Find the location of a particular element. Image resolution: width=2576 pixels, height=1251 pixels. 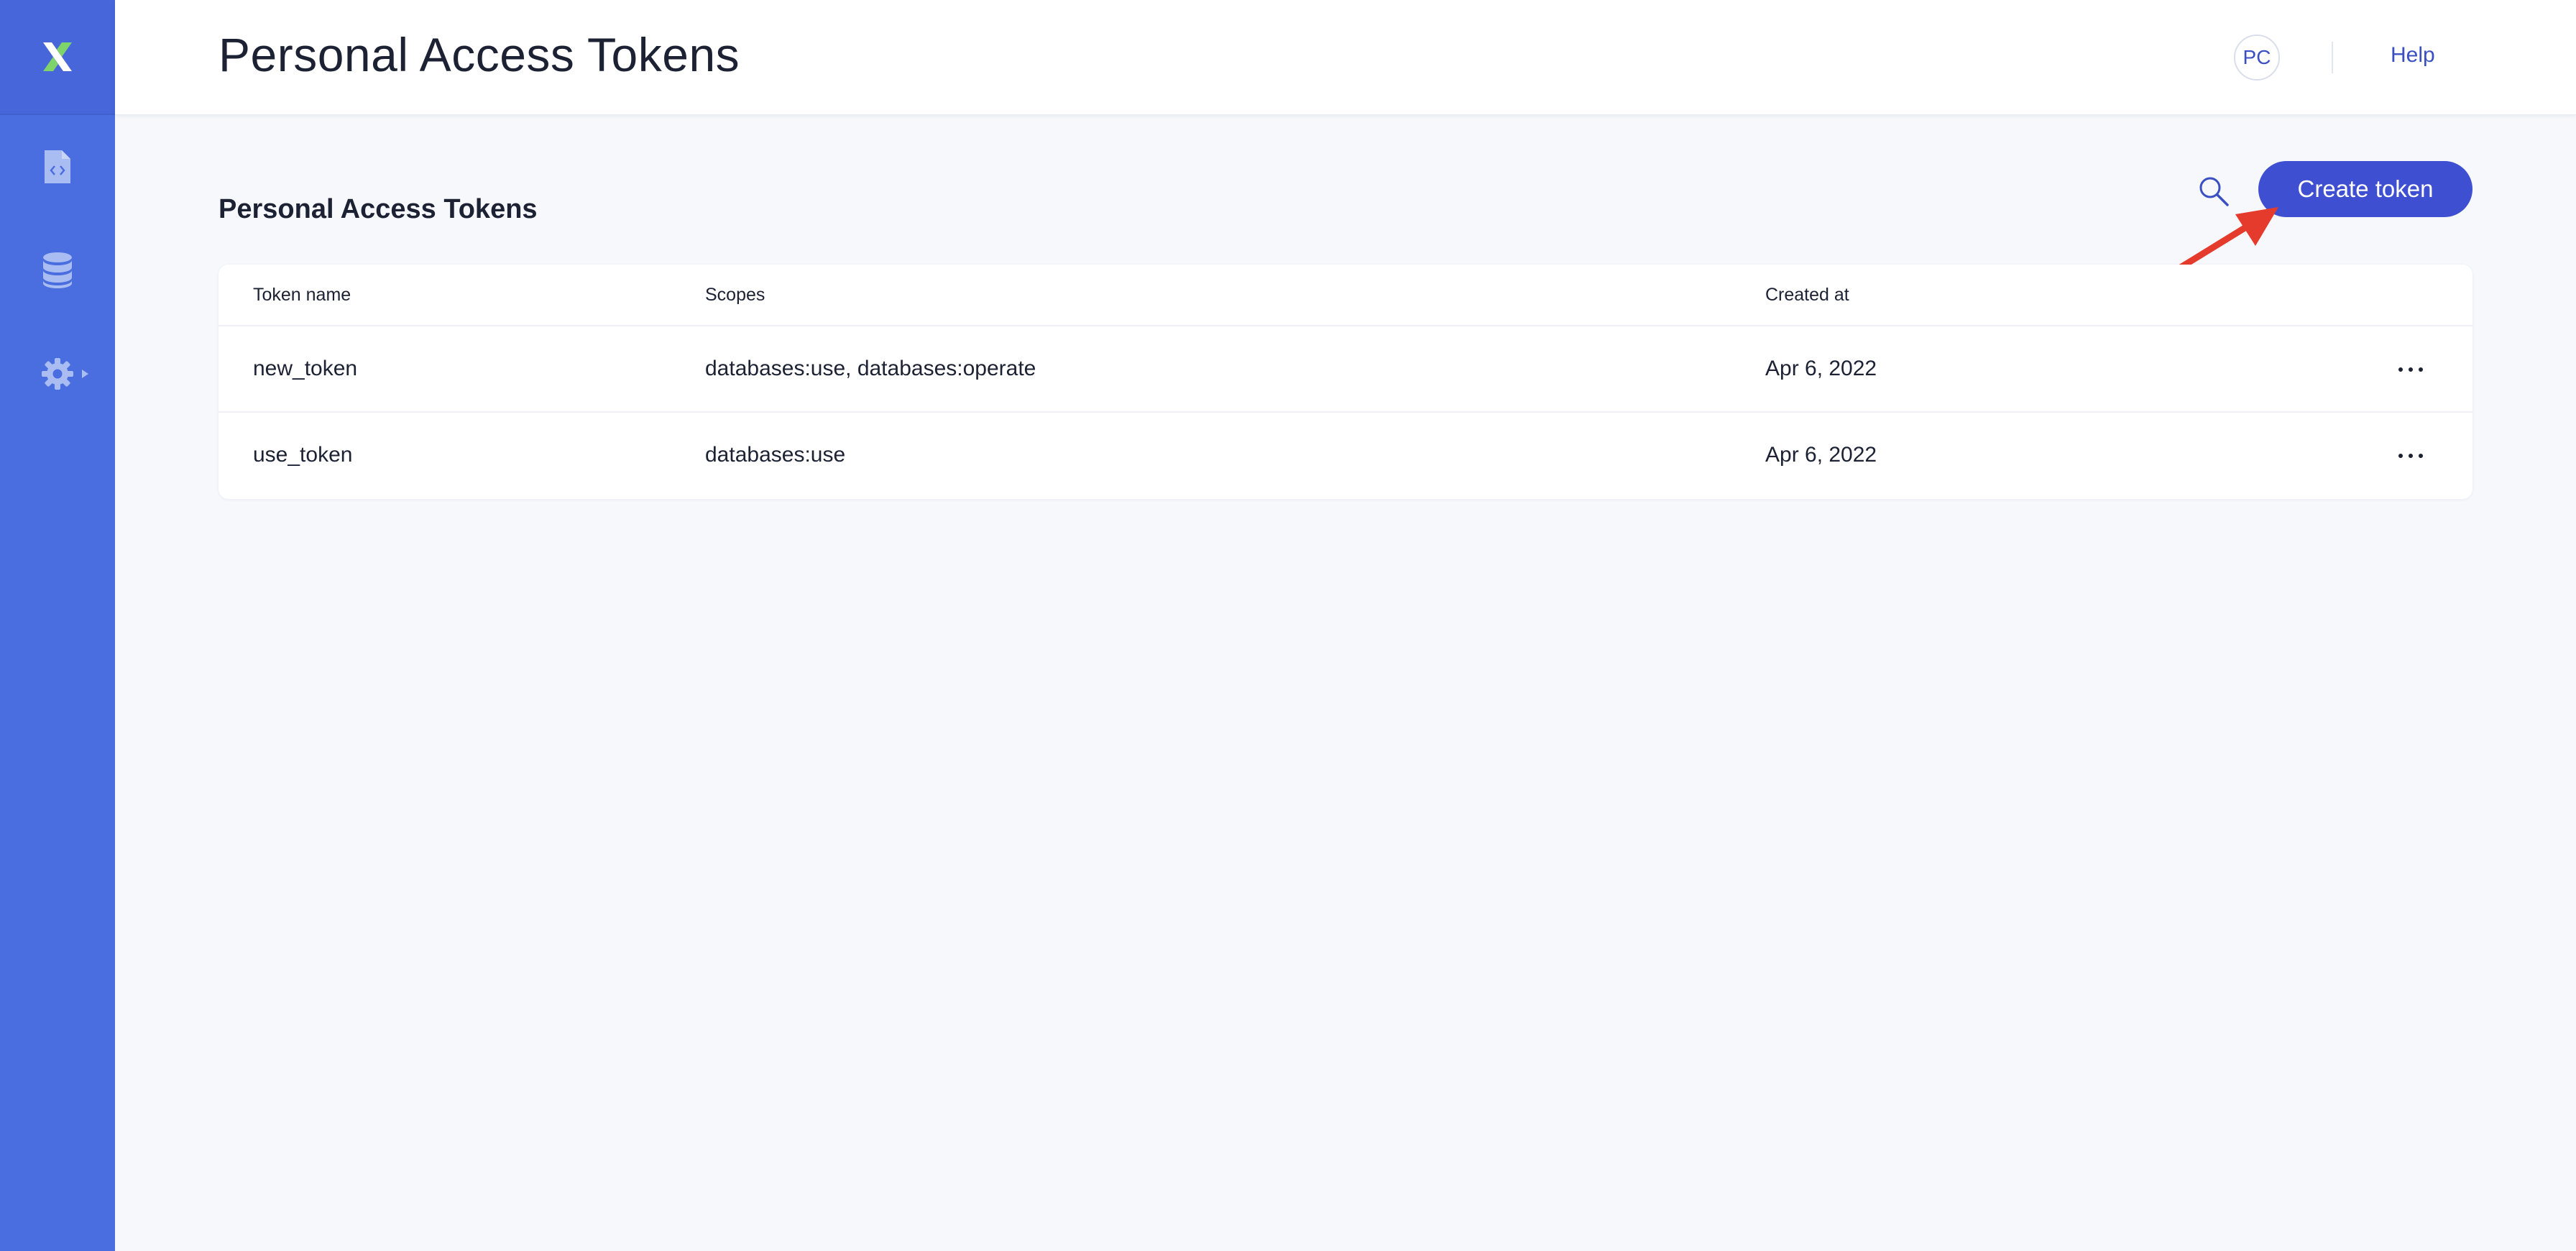

x-logo-icon is located at coordinates (57, 57).